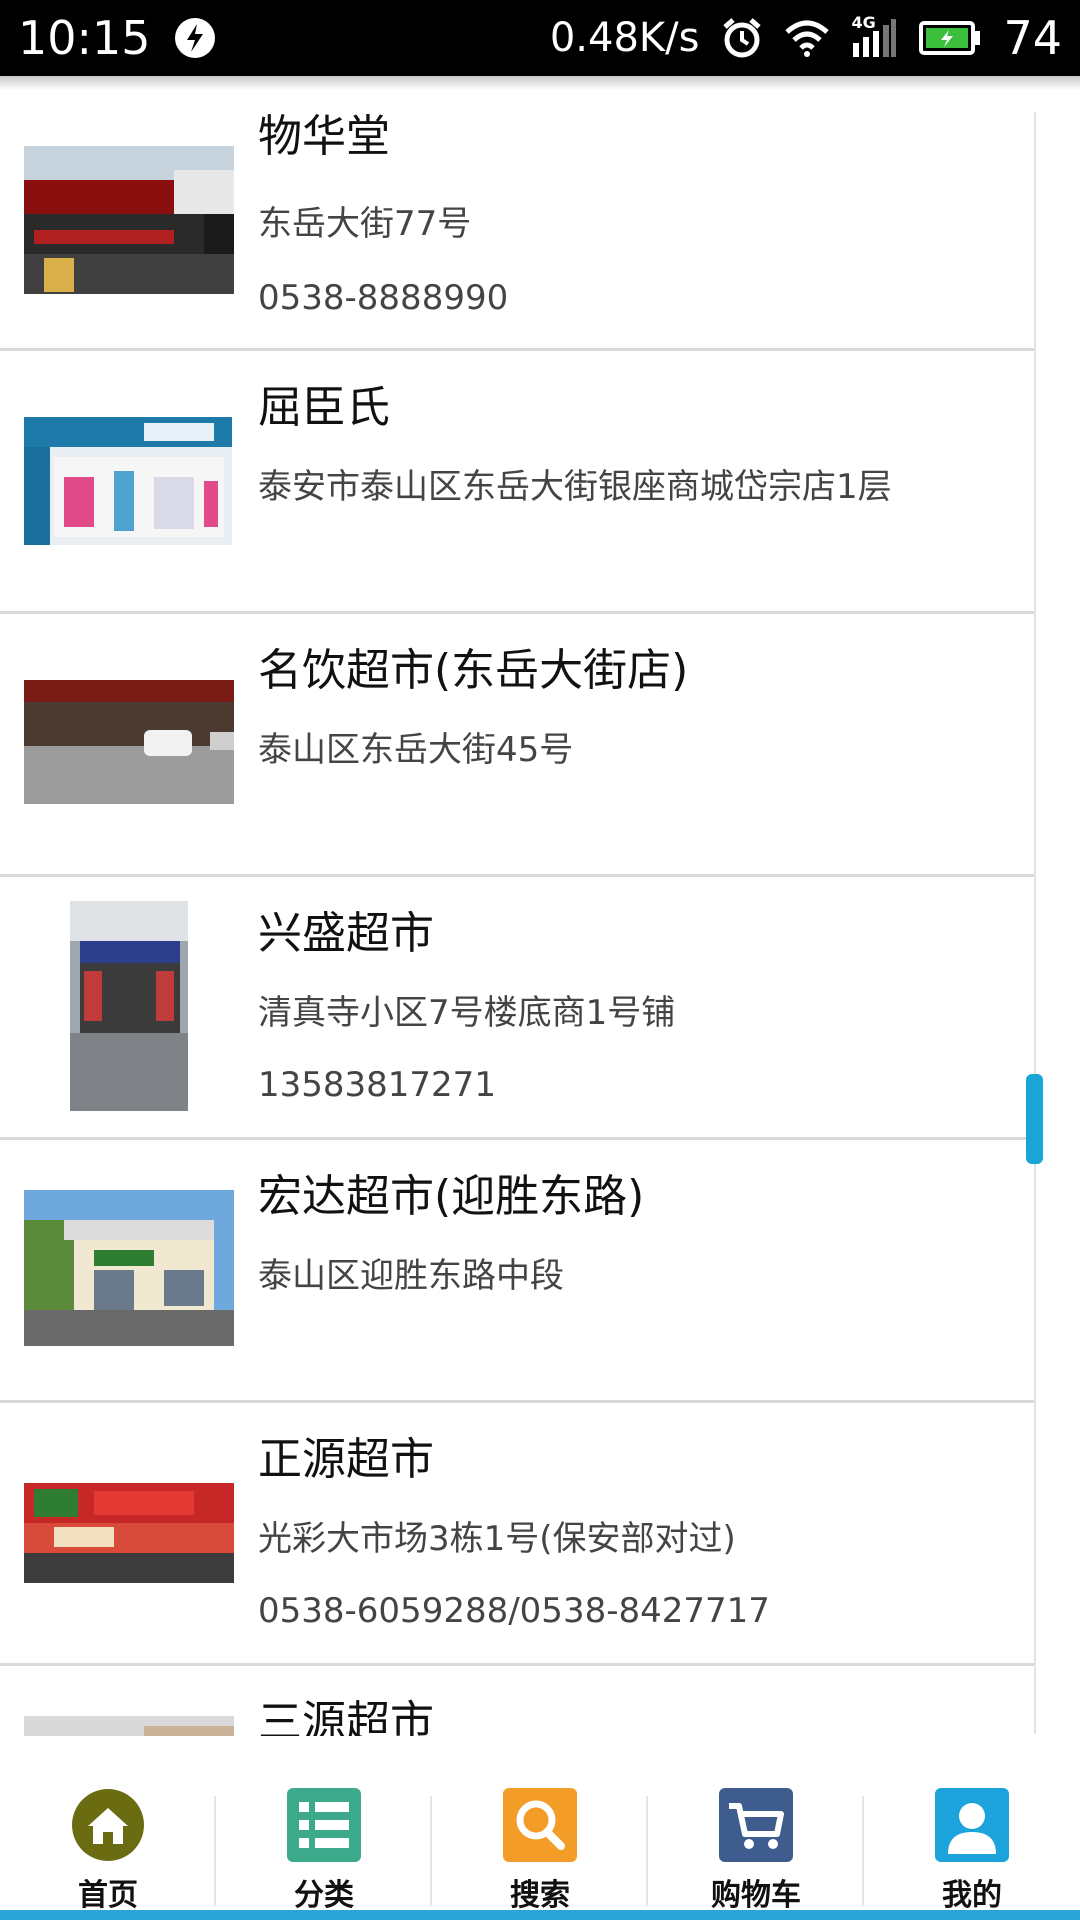 The height and width of the screenshot is (1920, 1080). I want to click on battery-icon, so click(950, 38).